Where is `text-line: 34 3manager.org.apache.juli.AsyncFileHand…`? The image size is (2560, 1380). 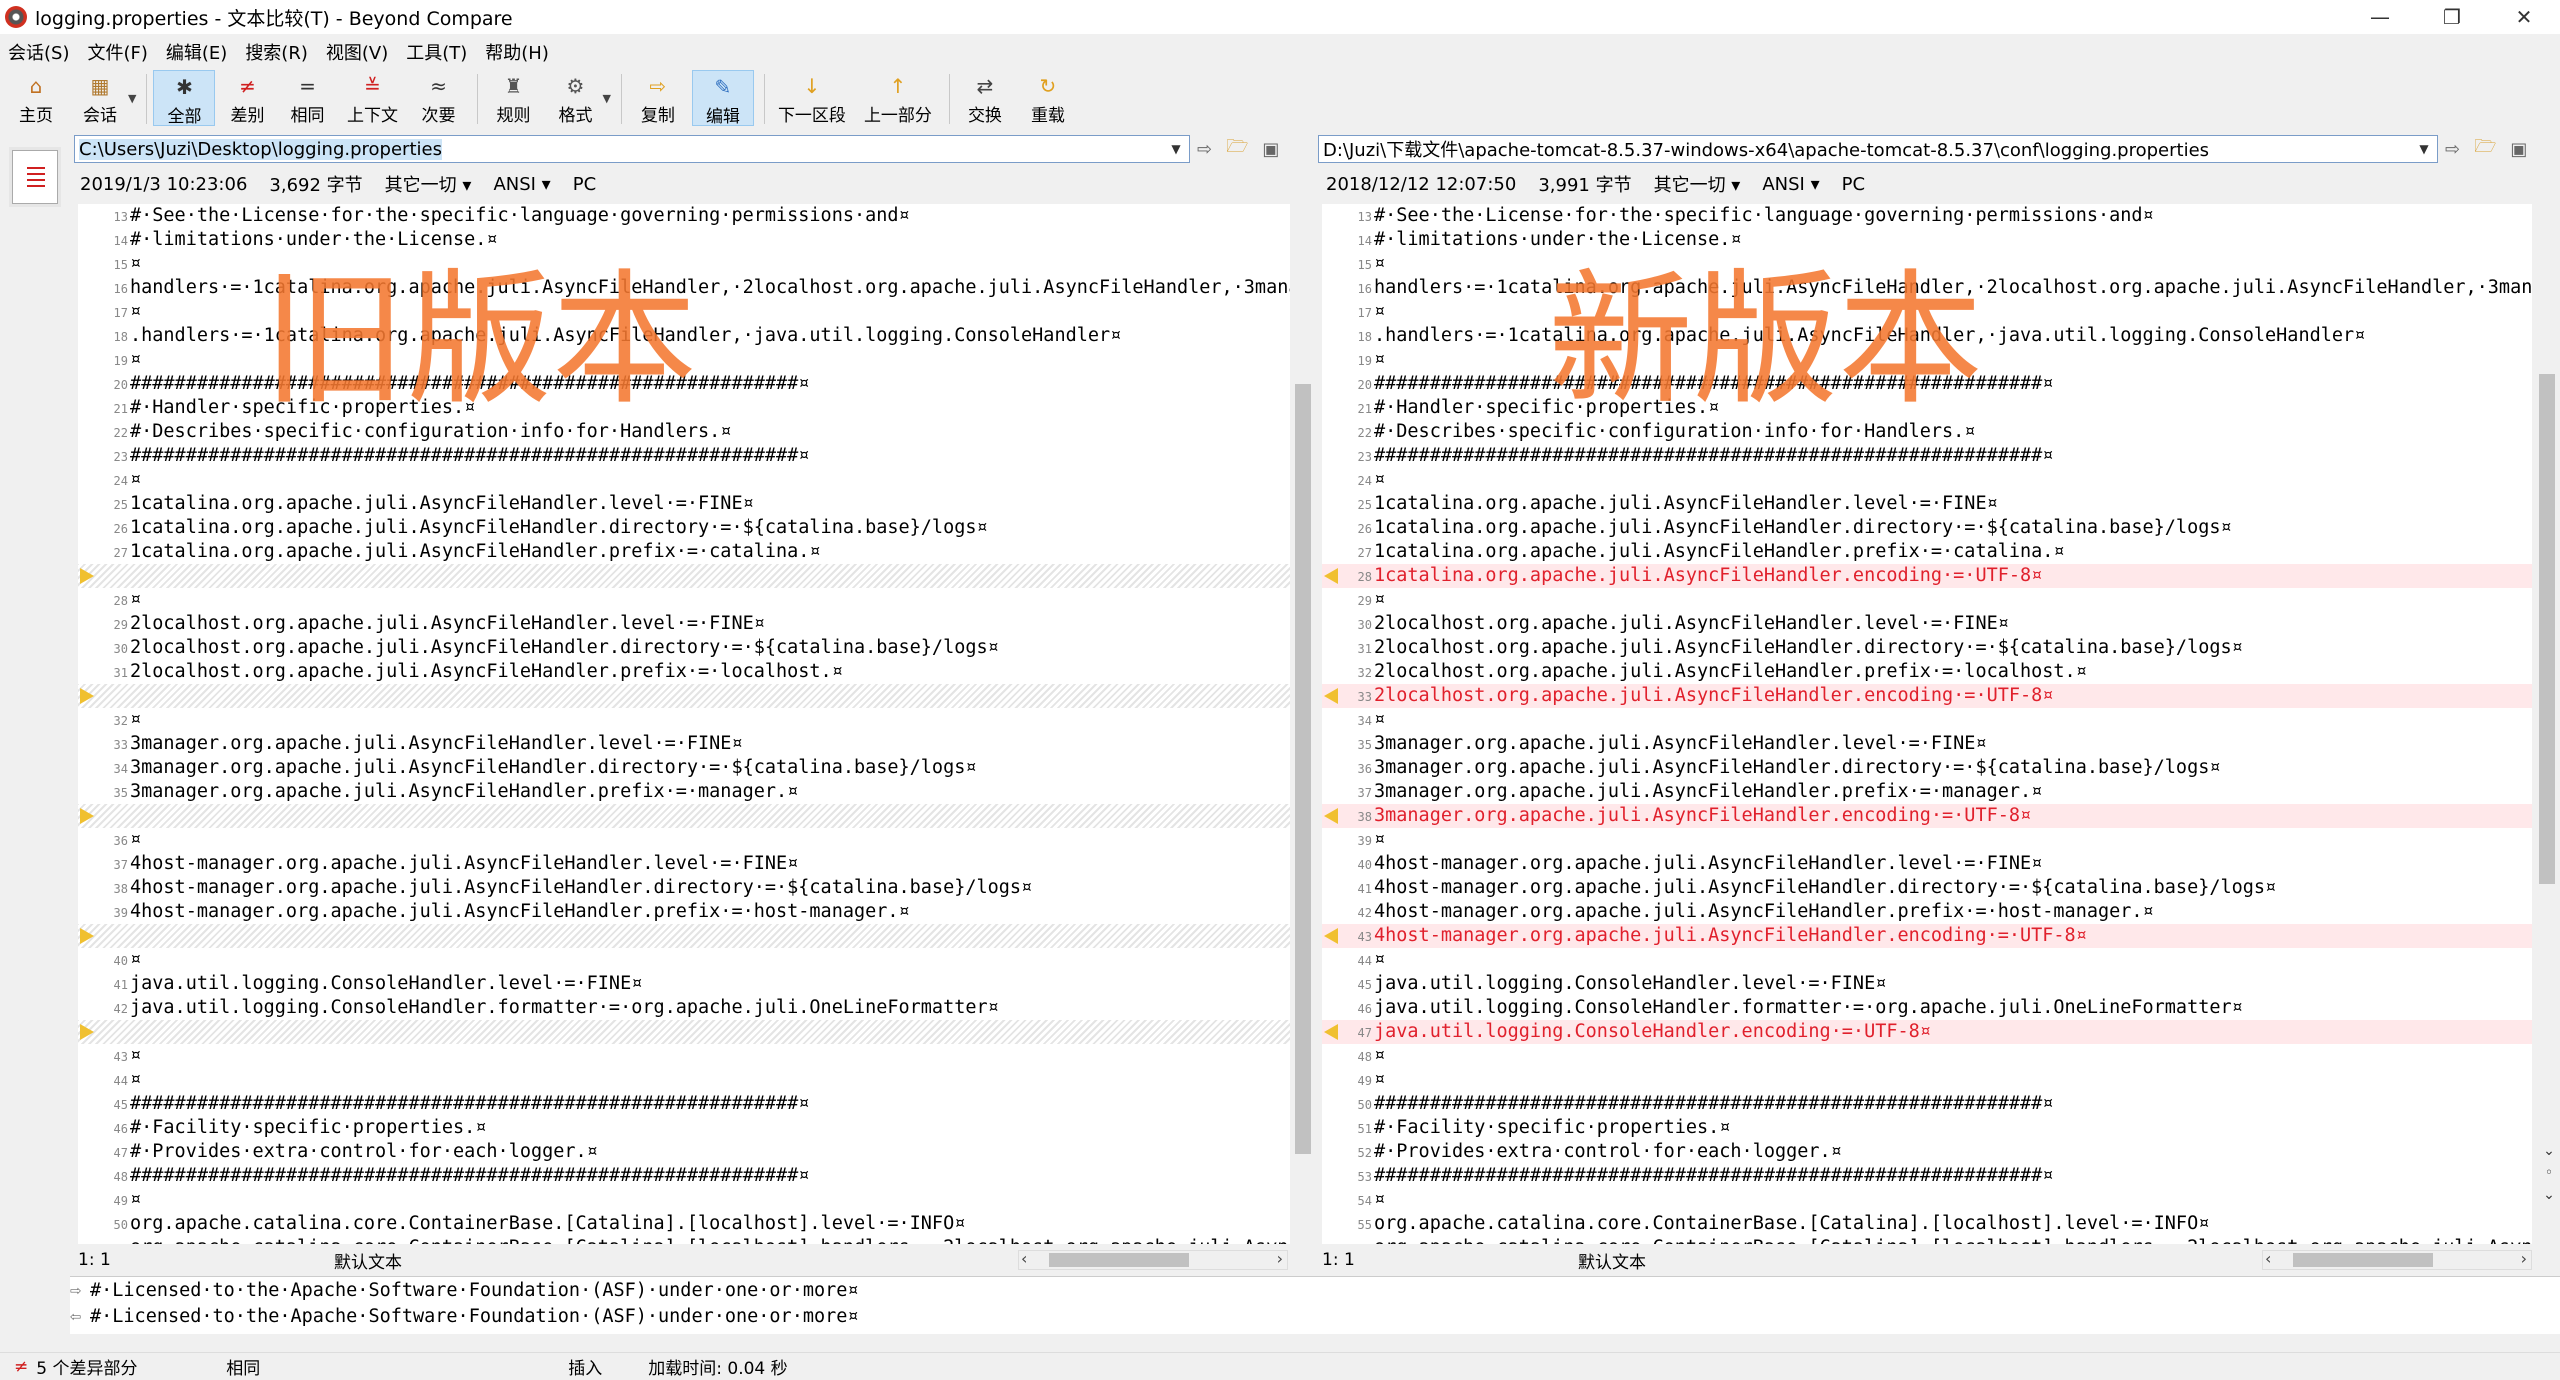 text-line: 34 3manager.org.apache.juli.AsyncFileHand… is located at coordinates (684, 768).